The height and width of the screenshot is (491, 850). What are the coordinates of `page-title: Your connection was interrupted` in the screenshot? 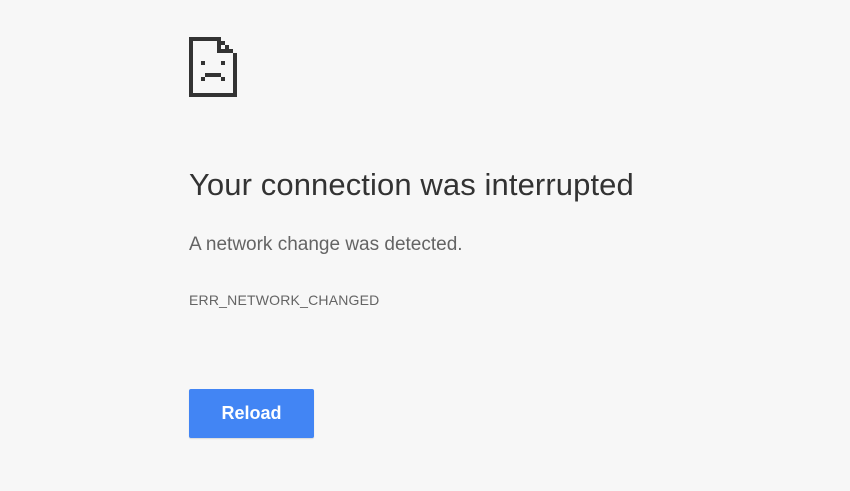 It's located at (411, 184).